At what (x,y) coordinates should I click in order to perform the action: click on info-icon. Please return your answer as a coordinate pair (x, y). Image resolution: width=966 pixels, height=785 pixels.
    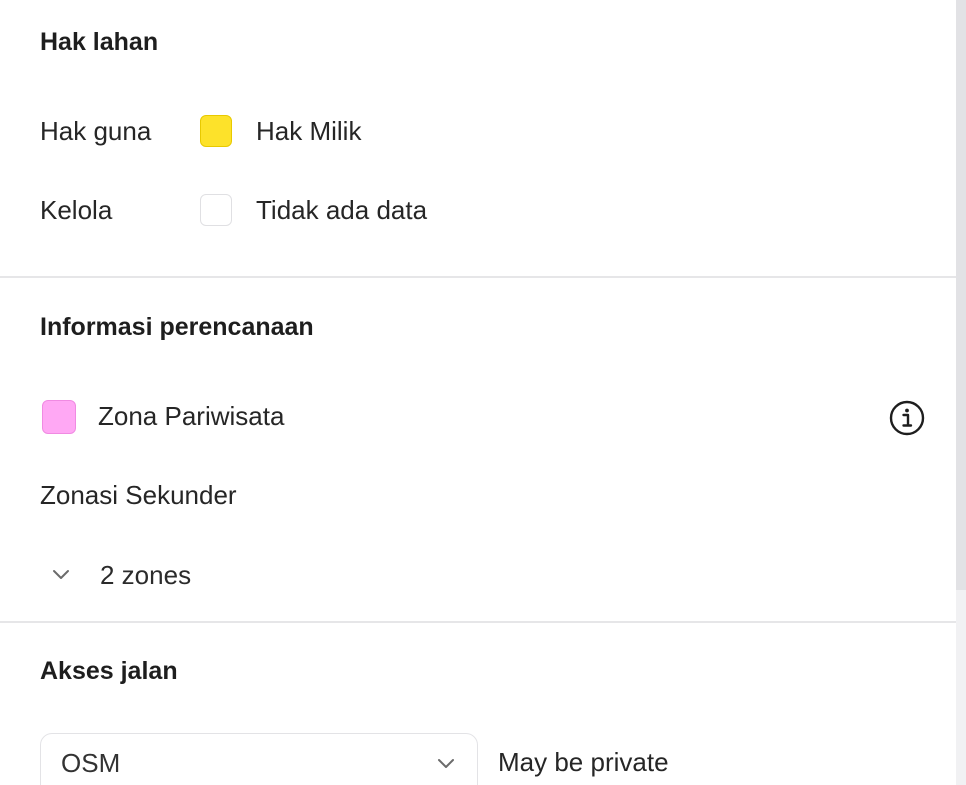
    Looking at the image, I should click on (907, 418).